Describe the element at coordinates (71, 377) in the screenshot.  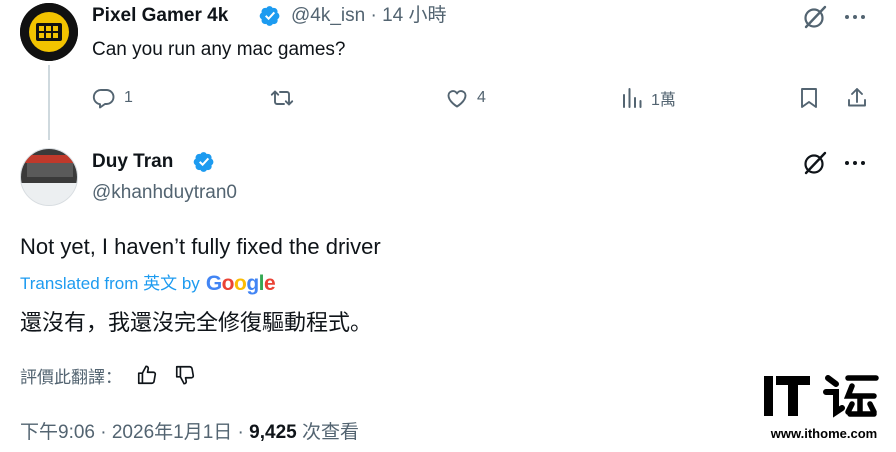
I see `rate-translation-label: 評價此翻譯：` at that location.